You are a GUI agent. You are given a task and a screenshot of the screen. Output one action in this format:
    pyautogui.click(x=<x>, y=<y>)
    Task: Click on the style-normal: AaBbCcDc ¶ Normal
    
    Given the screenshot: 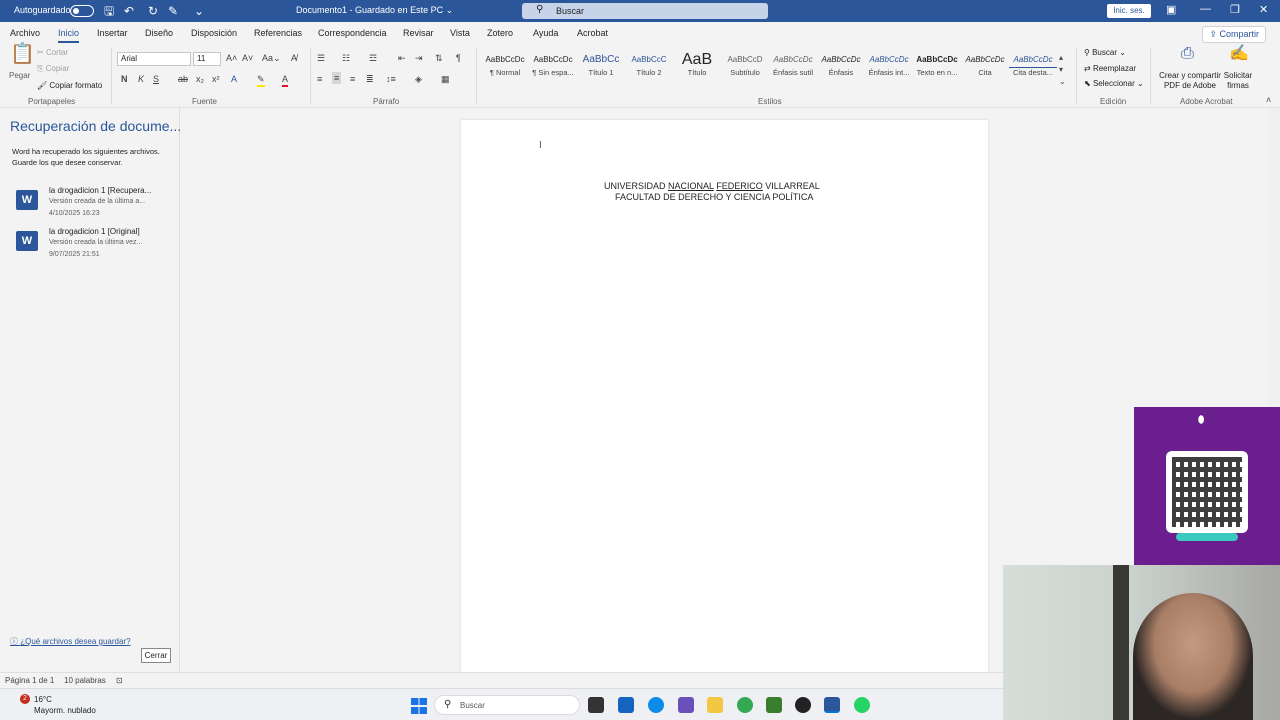 What is the action you would take?
    pyautogui.click(x=505, y=67)
    